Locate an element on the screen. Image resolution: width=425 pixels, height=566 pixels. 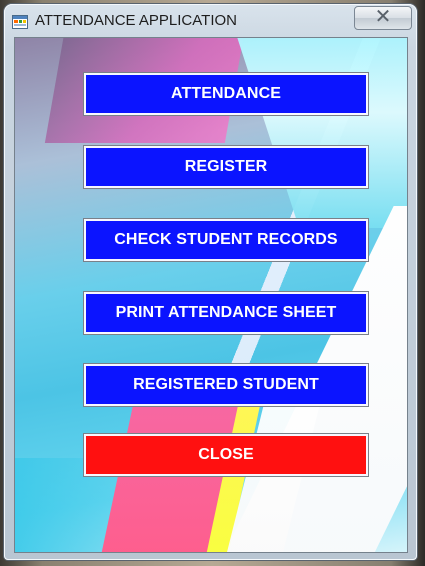
attendance-button: ATTENDANCE is located at coordinates (226, 94).